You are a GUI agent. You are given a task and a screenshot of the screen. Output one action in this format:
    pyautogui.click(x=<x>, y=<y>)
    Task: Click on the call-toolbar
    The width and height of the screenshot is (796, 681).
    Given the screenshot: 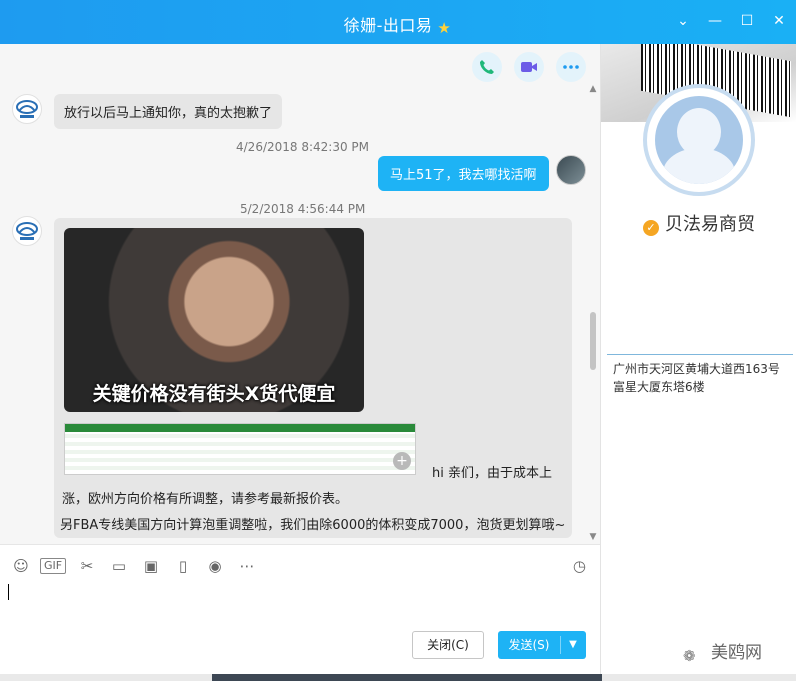 What is the action you would take?
    pyautogui.click(x=529, y=67)
    